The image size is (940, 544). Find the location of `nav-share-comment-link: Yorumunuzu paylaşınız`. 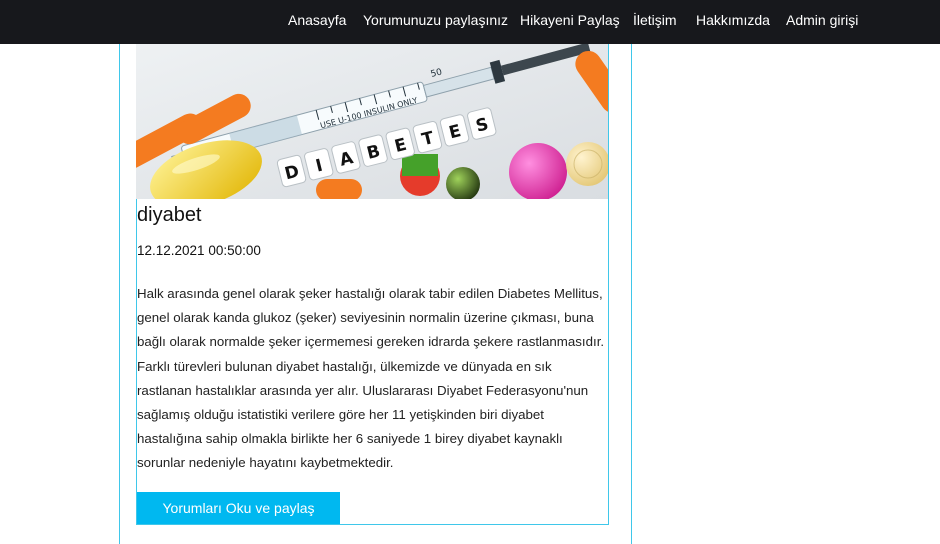

nav-share-comment-link: Yorumunuzu paylaşınız is located at coordinates (435, 22).